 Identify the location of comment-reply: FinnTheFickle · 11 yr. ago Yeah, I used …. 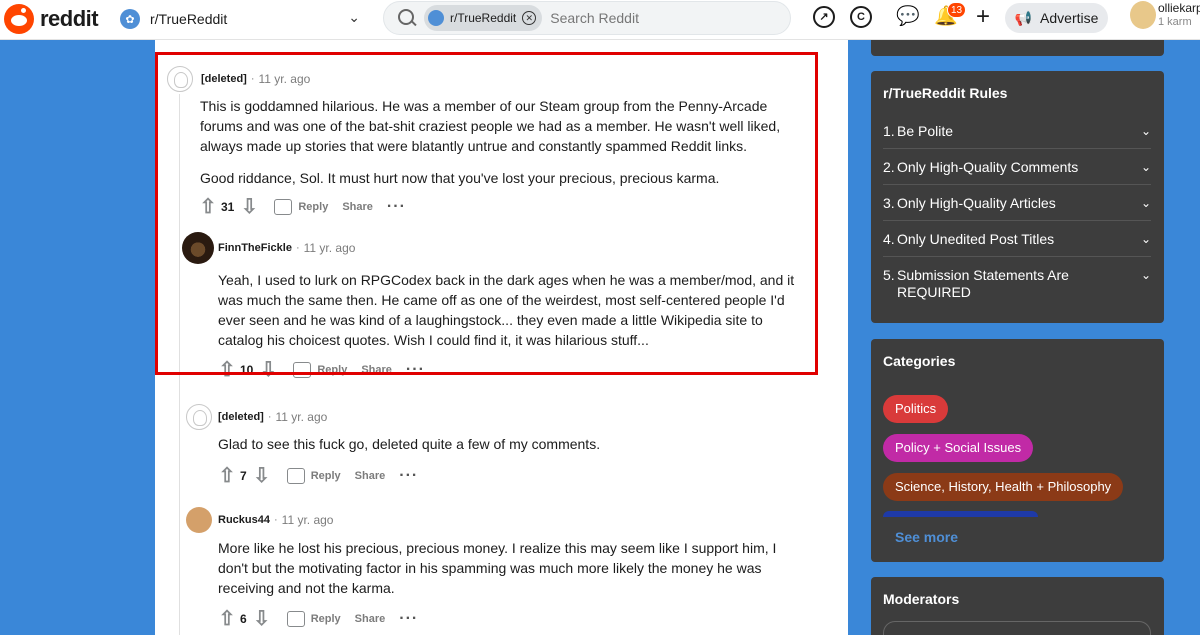
(492, 307).